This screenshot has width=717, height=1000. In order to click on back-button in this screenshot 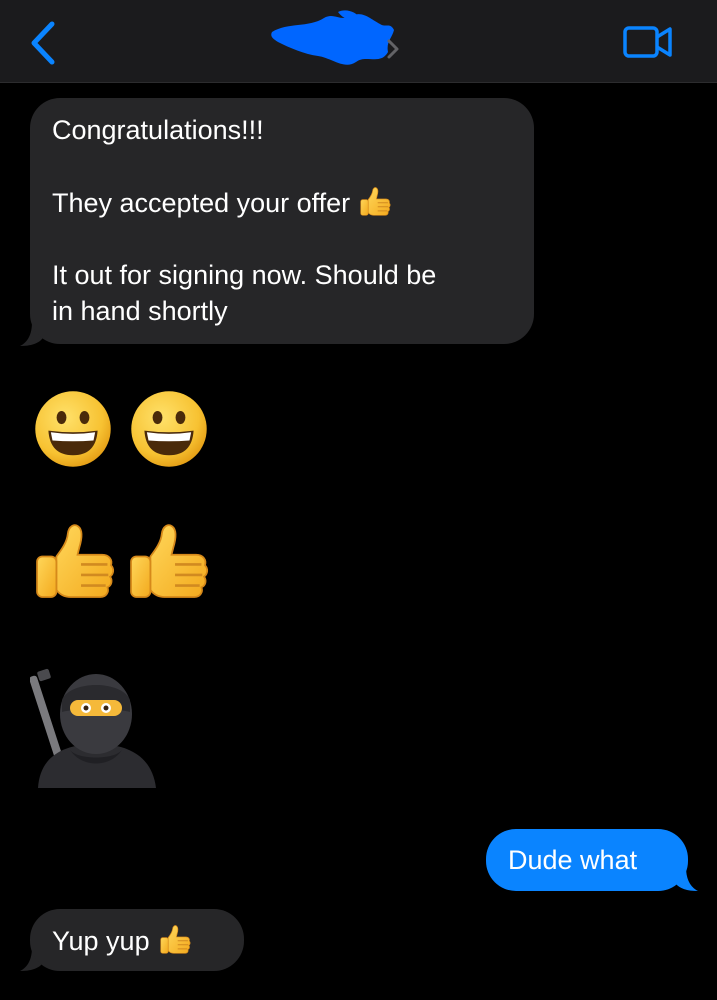, I will do `click(43, 43)`.